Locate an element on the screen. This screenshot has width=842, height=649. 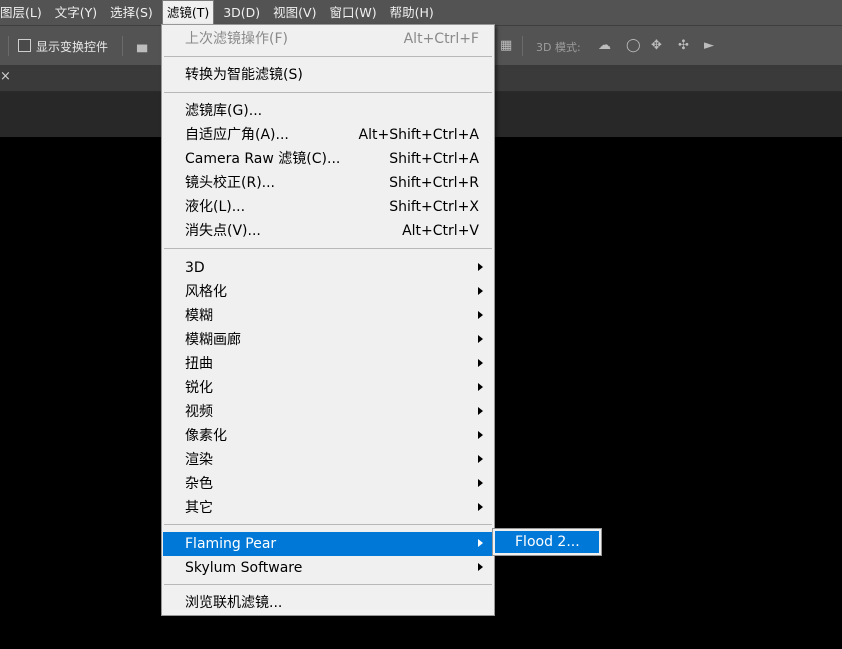
close-icon: × is located at coordinates (5, 77).